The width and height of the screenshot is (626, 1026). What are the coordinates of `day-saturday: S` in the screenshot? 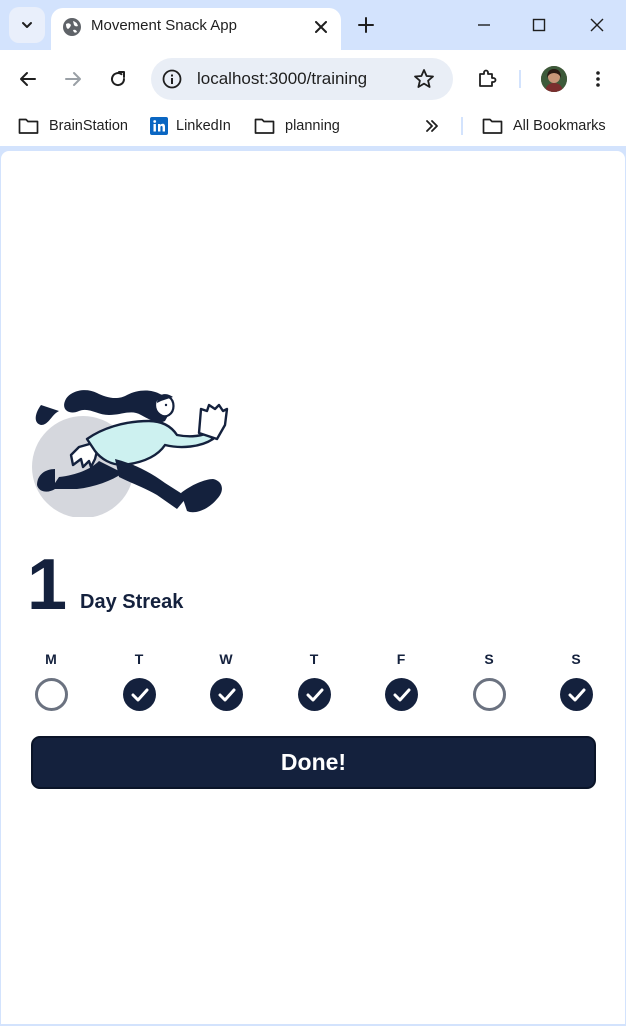 It's located at (489, 684).